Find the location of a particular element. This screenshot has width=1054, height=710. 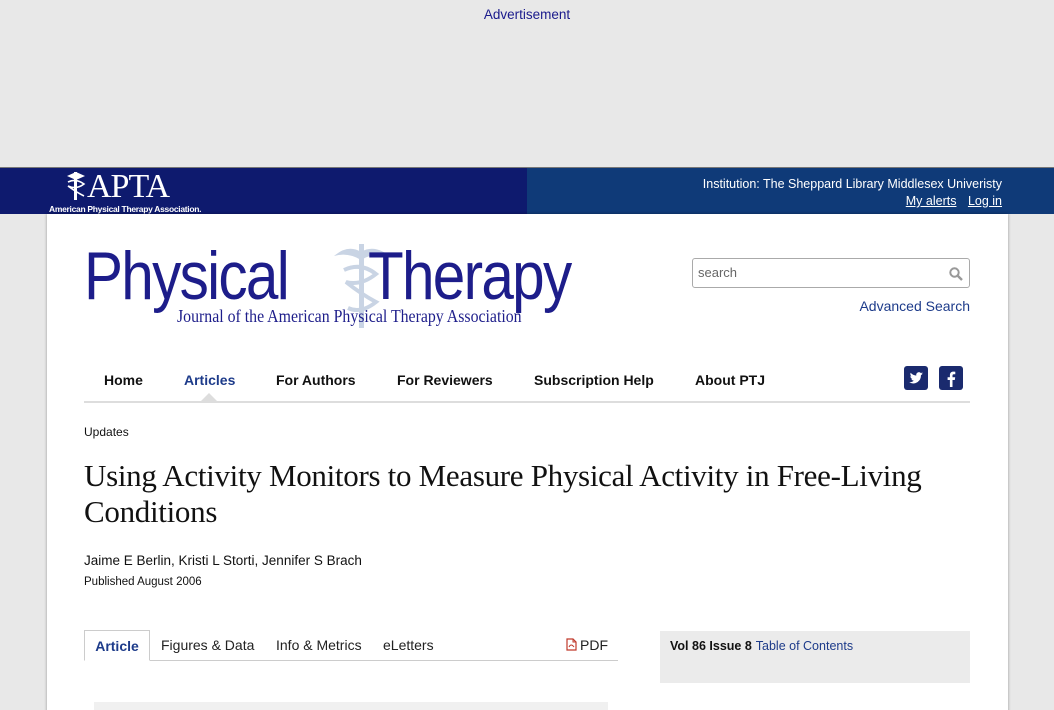

my-alerts-link: My alerts is located at coordinates (931, 201).